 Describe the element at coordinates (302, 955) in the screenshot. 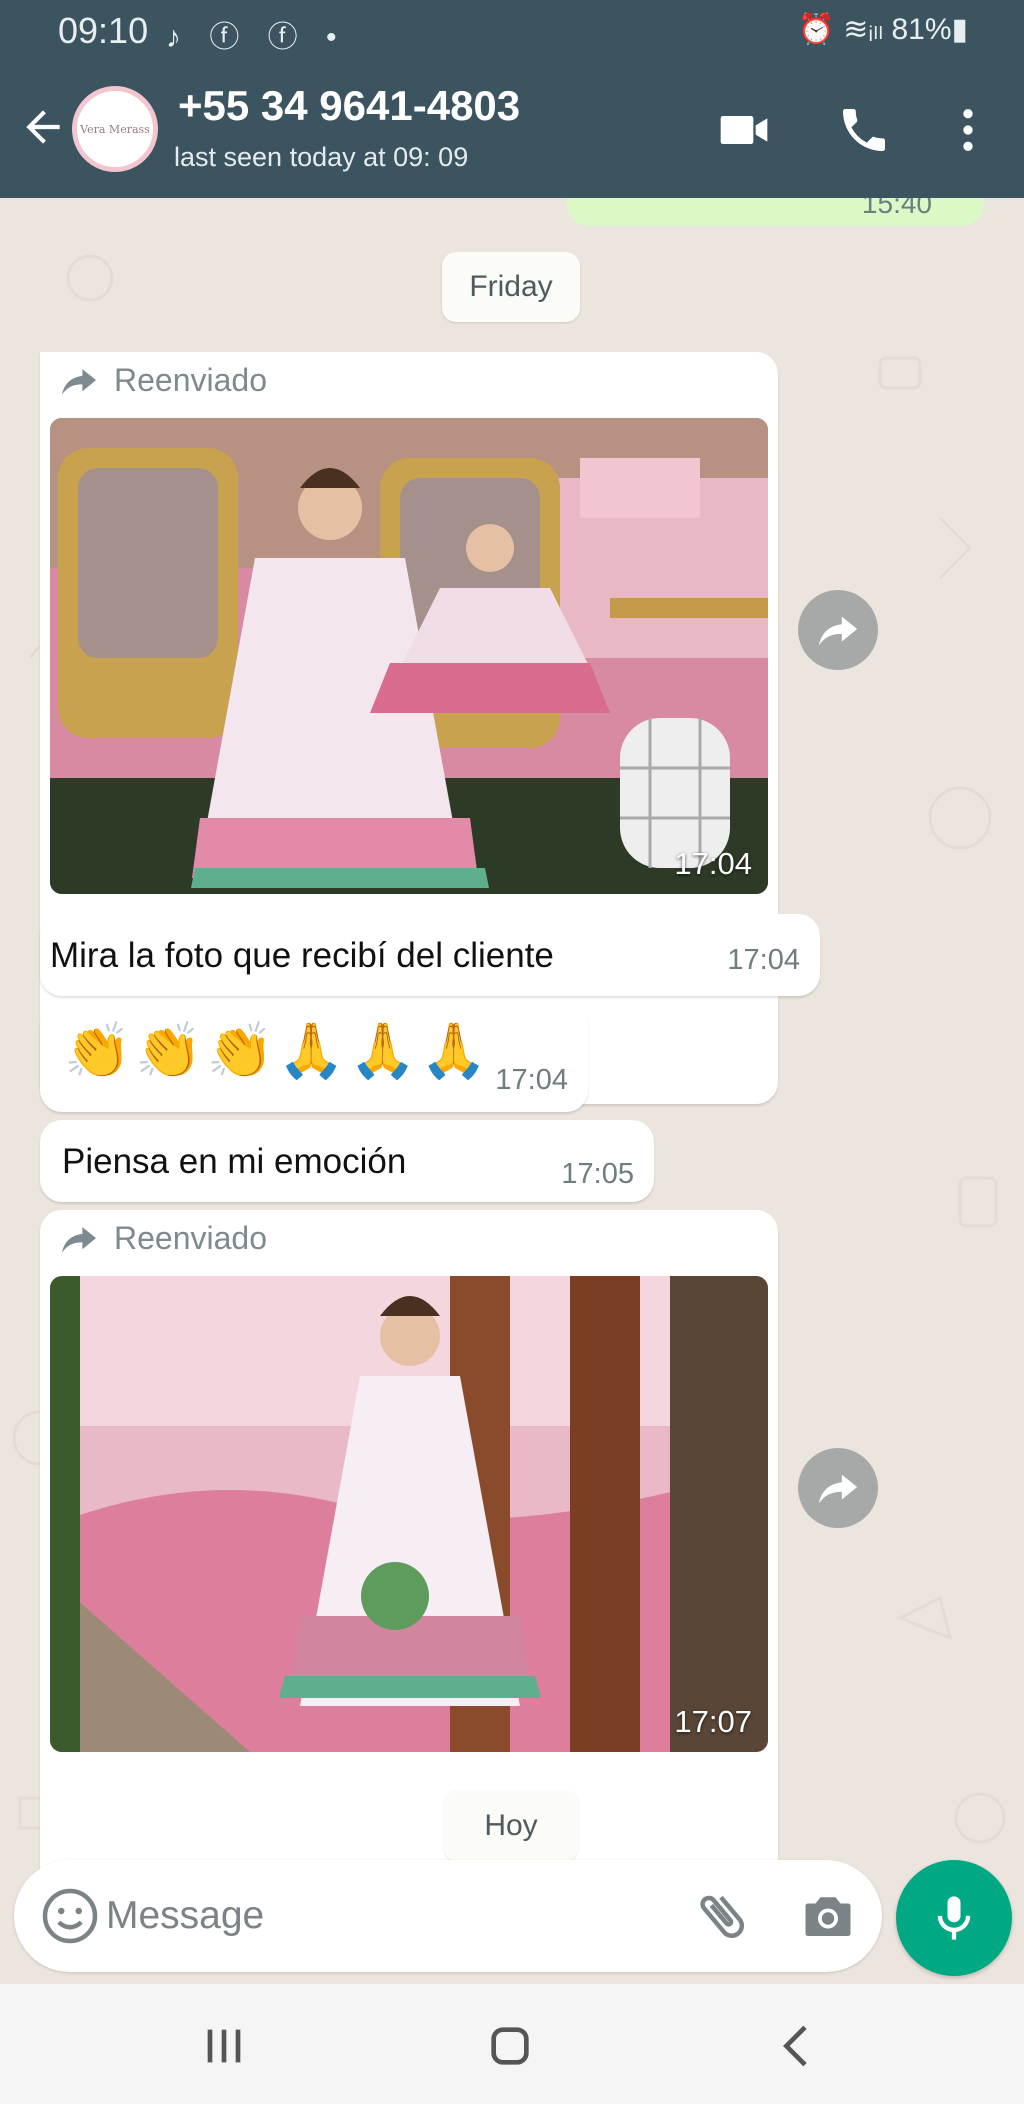

I see `message-text: Mira la foto que recibí del cliente` at that location.